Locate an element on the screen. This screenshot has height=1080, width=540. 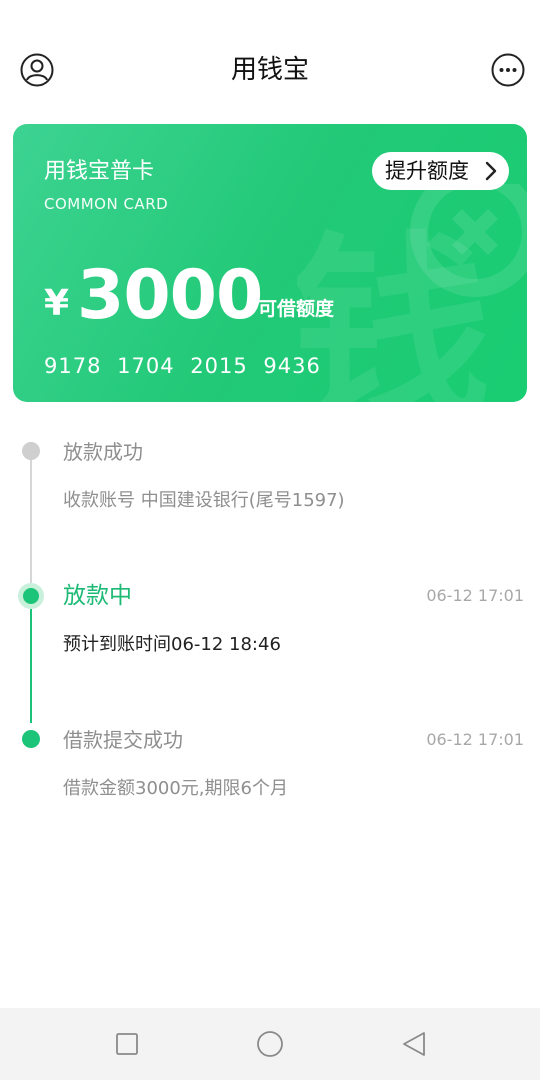
timeline-dot-pending is located at coordinates (31, 451).